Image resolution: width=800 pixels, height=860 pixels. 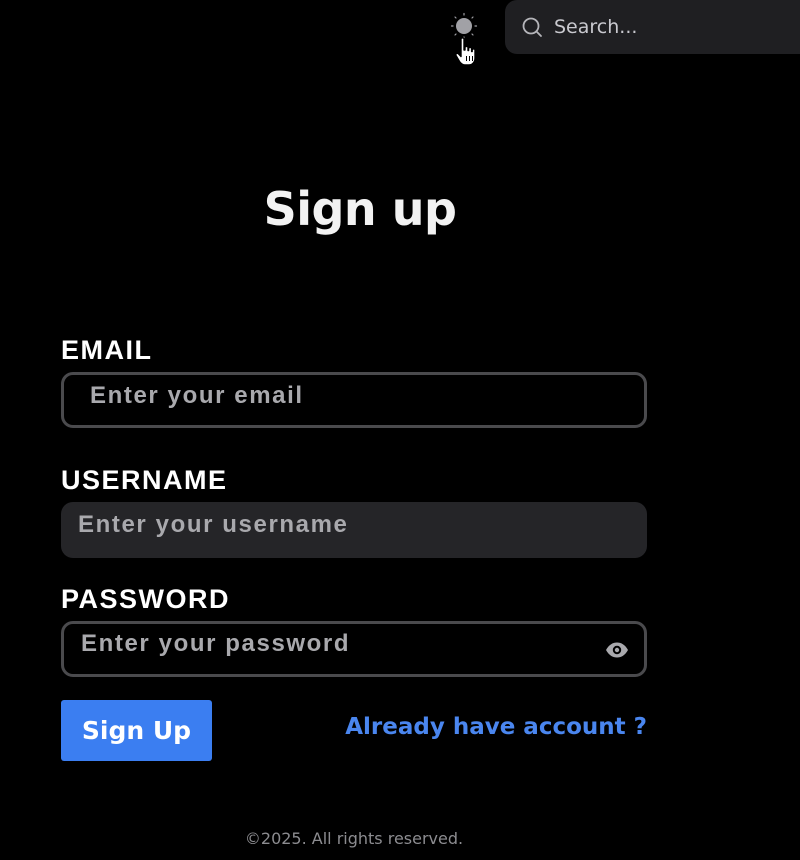 I want to click on show-password-toggle, so click(x=617, y=650).